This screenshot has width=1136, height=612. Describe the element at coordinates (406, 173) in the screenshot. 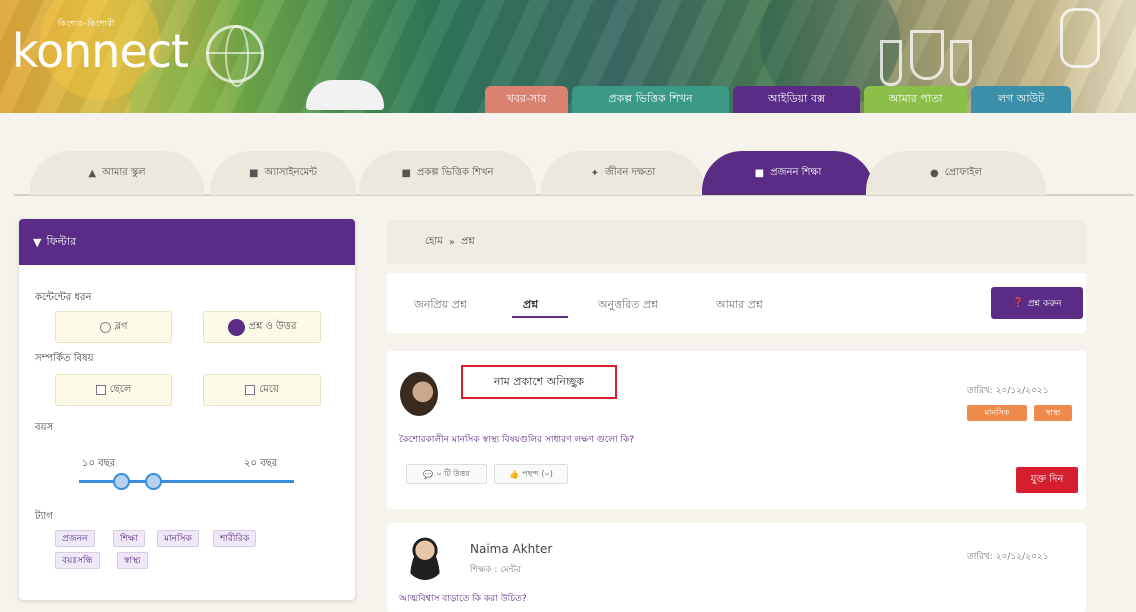

I see `project-icon: ■` at that location.